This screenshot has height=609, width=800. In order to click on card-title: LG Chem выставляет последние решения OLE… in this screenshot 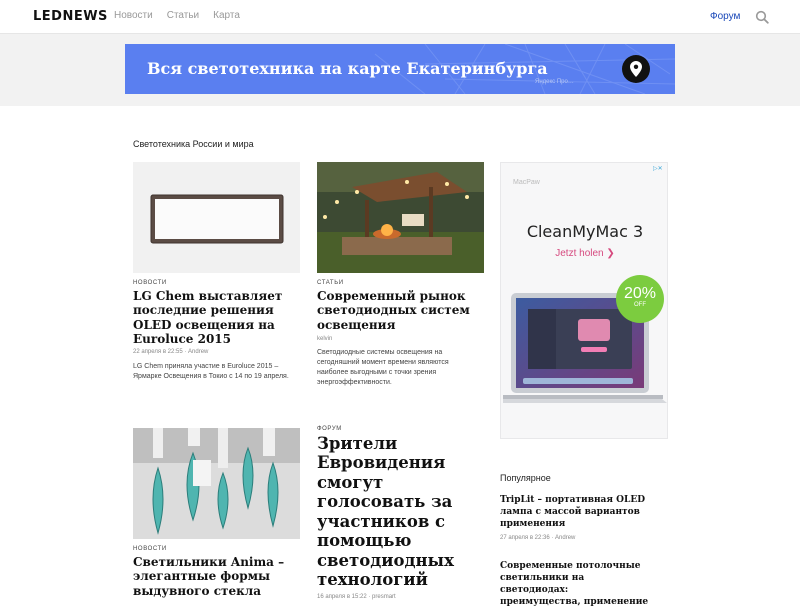, I will do `click(218, 318)`.